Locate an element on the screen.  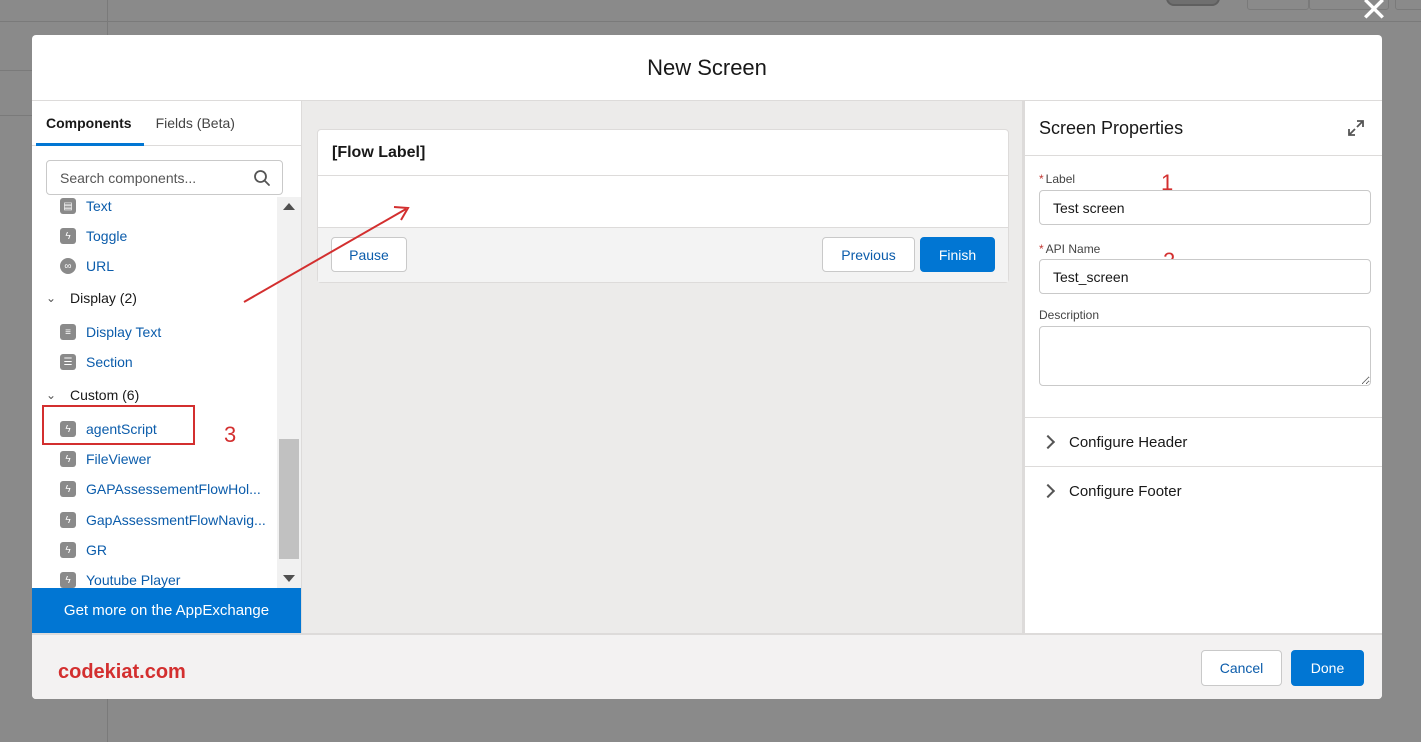
component-item-display-text: ≡ Display Text is located at coordinates (110, 332).